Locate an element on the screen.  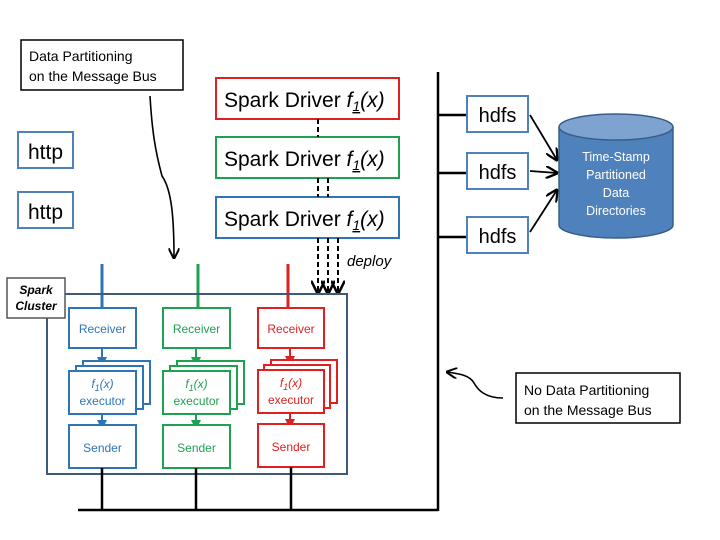
callout-no-data-partitioning: No Data Partitioning on the Message Bus is located at coordinates (598, 398).